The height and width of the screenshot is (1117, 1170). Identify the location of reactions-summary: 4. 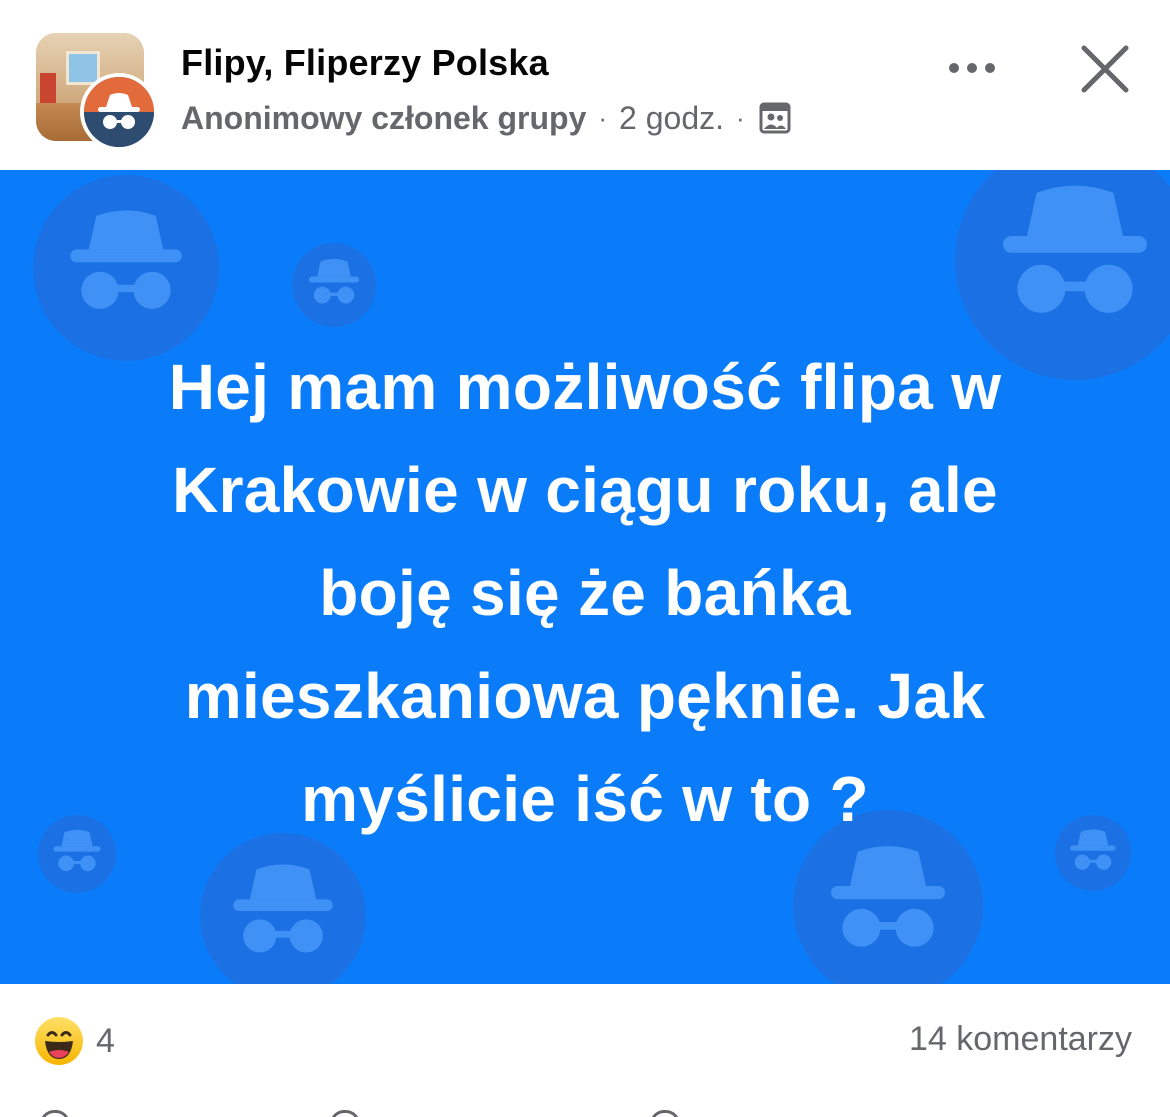
(74, 1041).